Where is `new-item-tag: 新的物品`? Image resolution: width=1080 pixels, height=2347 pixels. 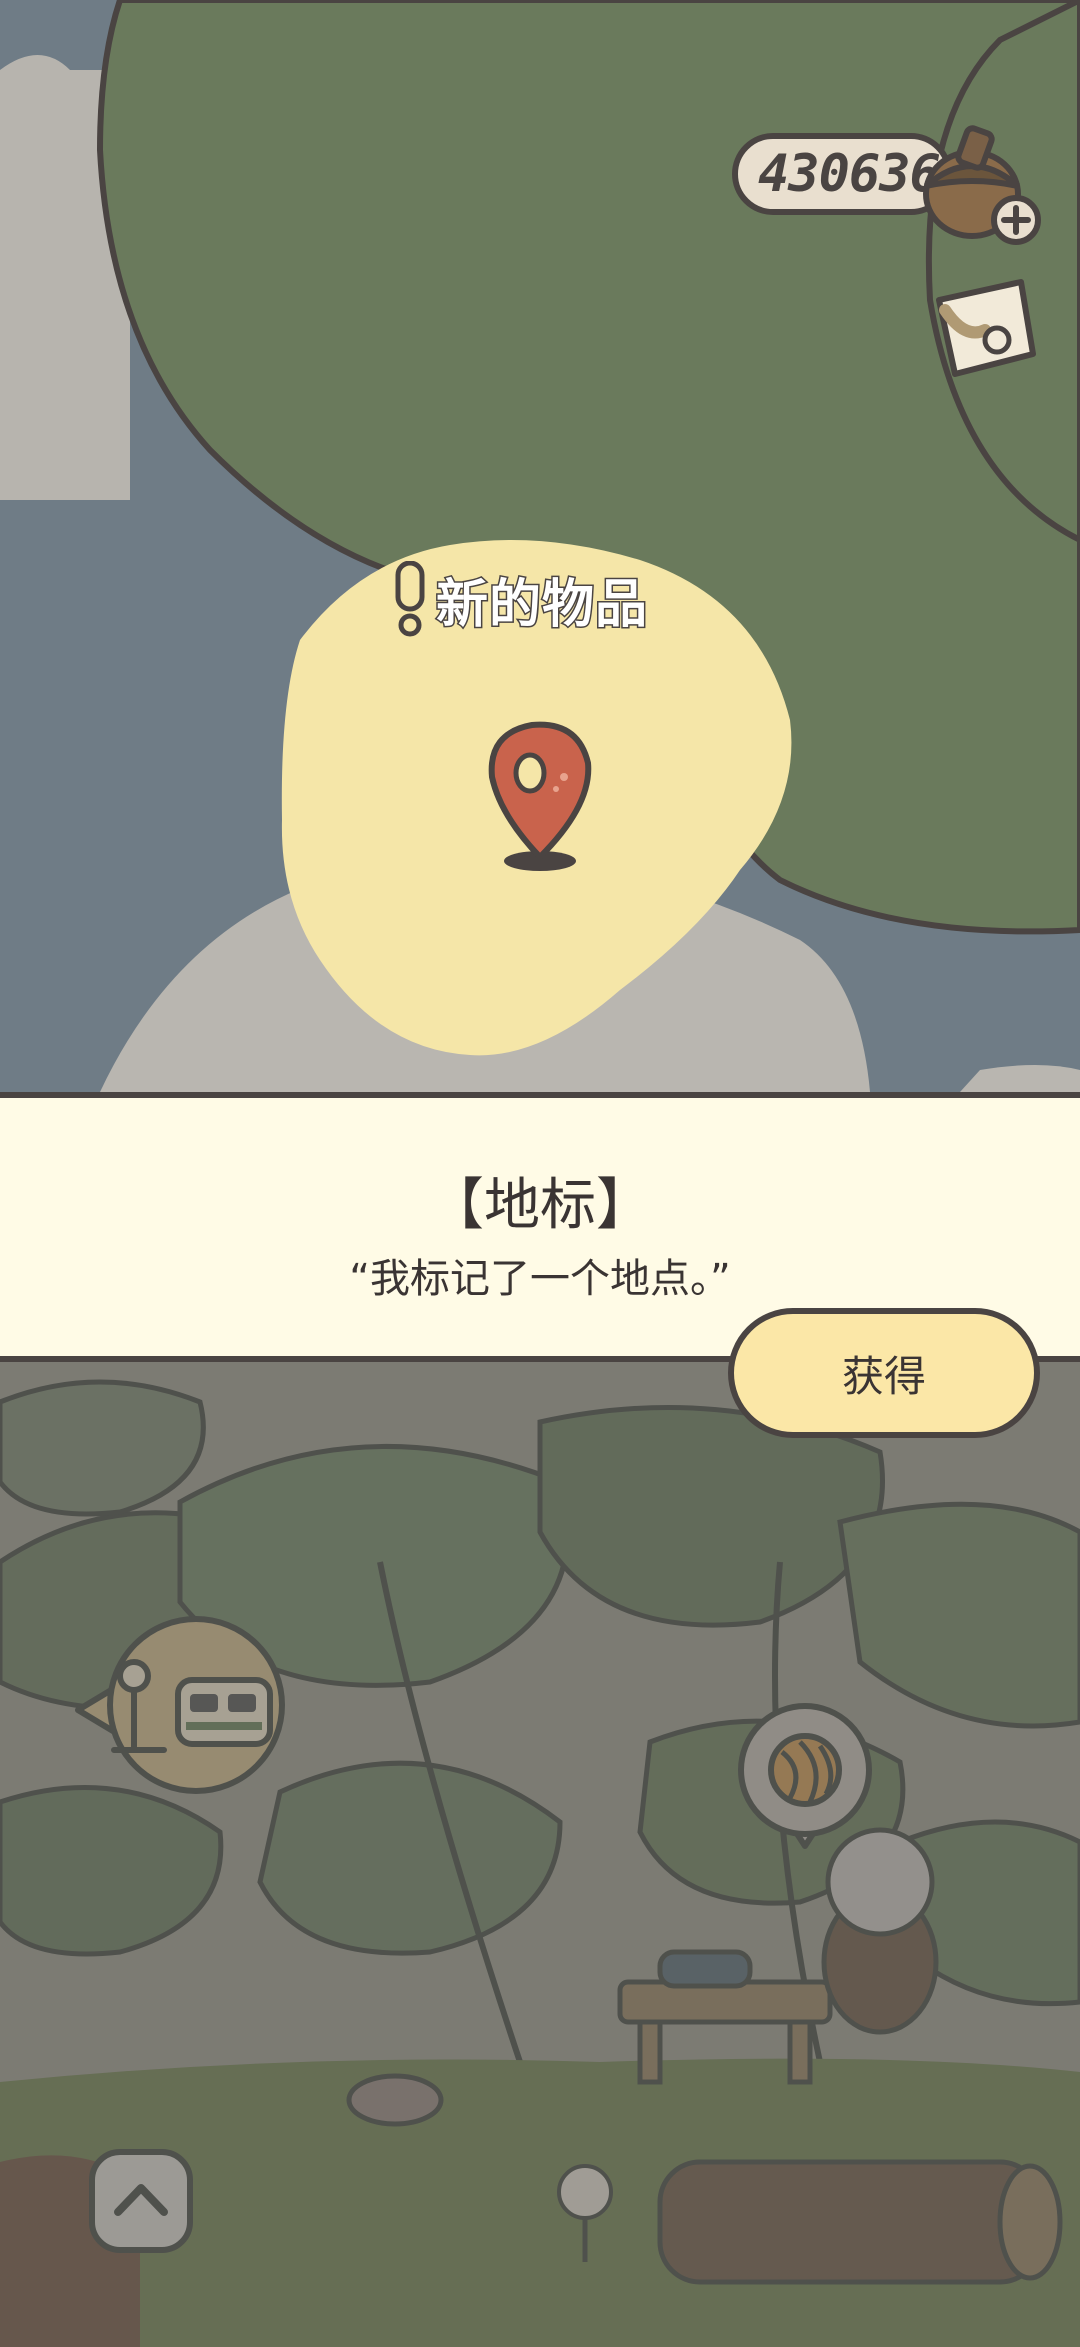
new-item-tag: 新的物品 is located at coordinates (520, 599).